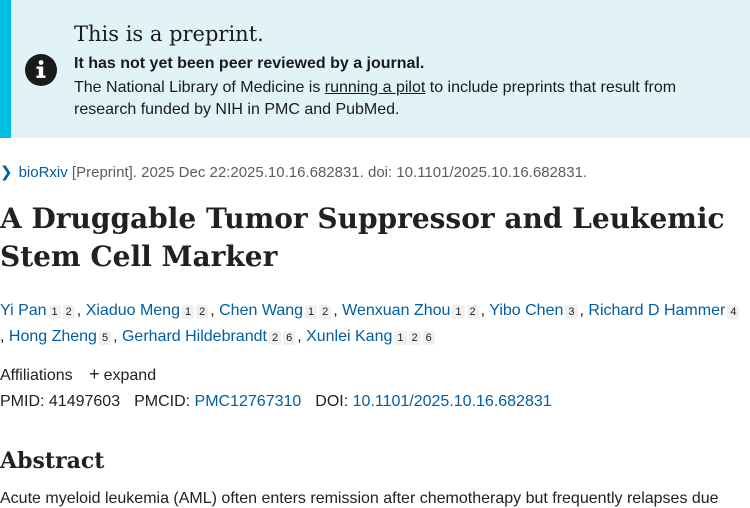  I want to click on doi-link: 10.1101/2025.10.16.682831, so click(452, 401).